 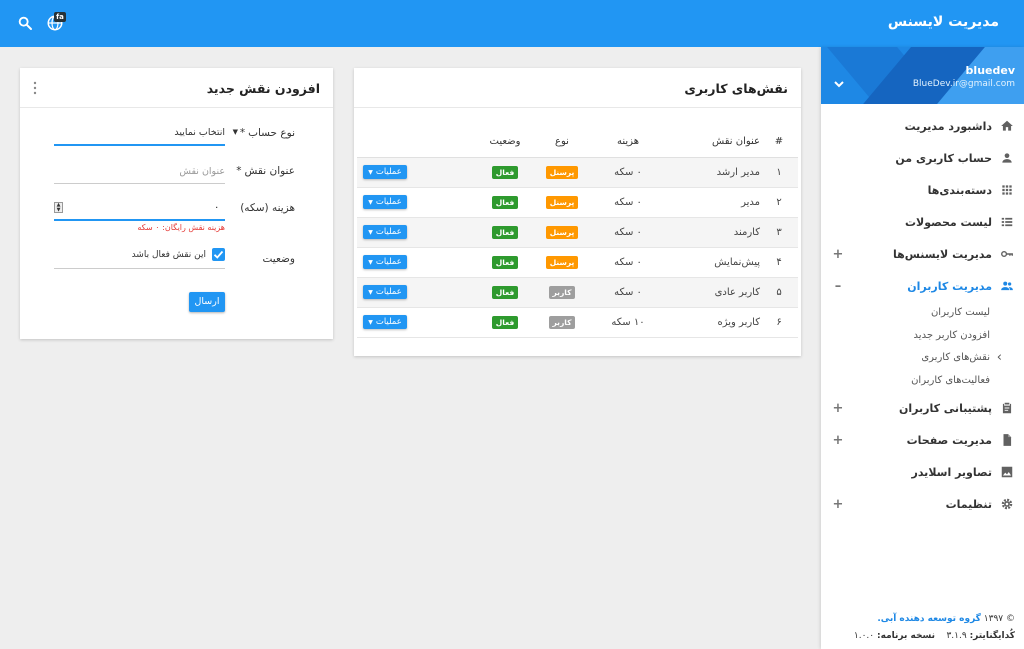 I want to click on language-badge: fa, so click(x=60, y=17).